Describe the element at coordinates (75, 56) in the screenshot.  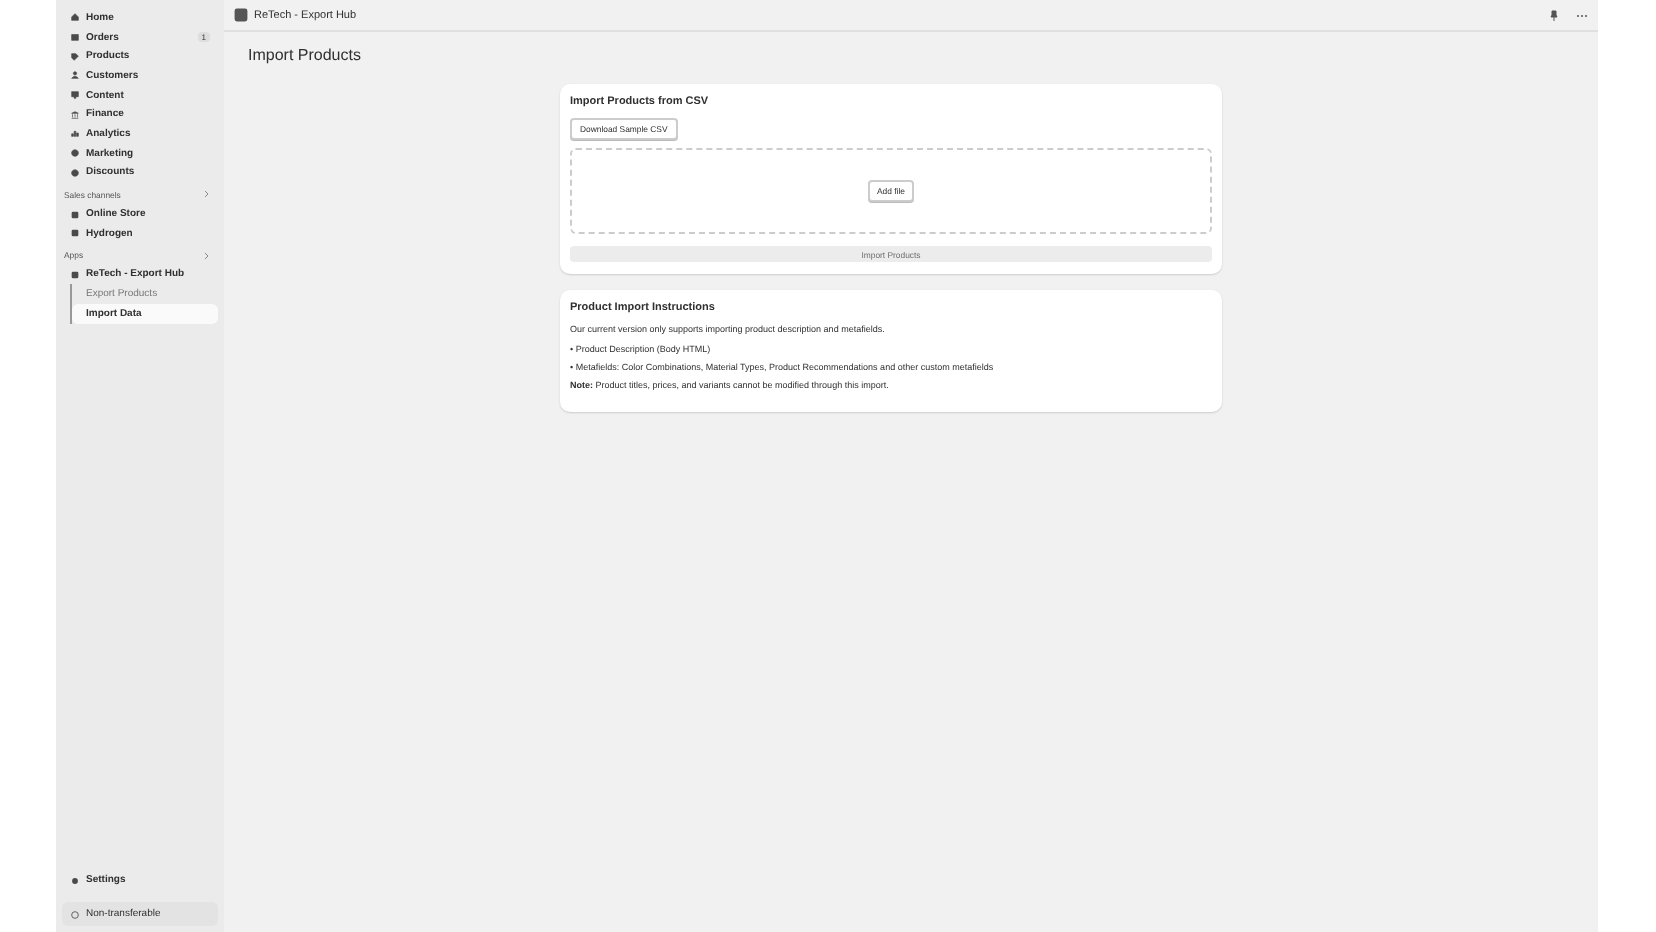
I see `tag-icon` at that location.